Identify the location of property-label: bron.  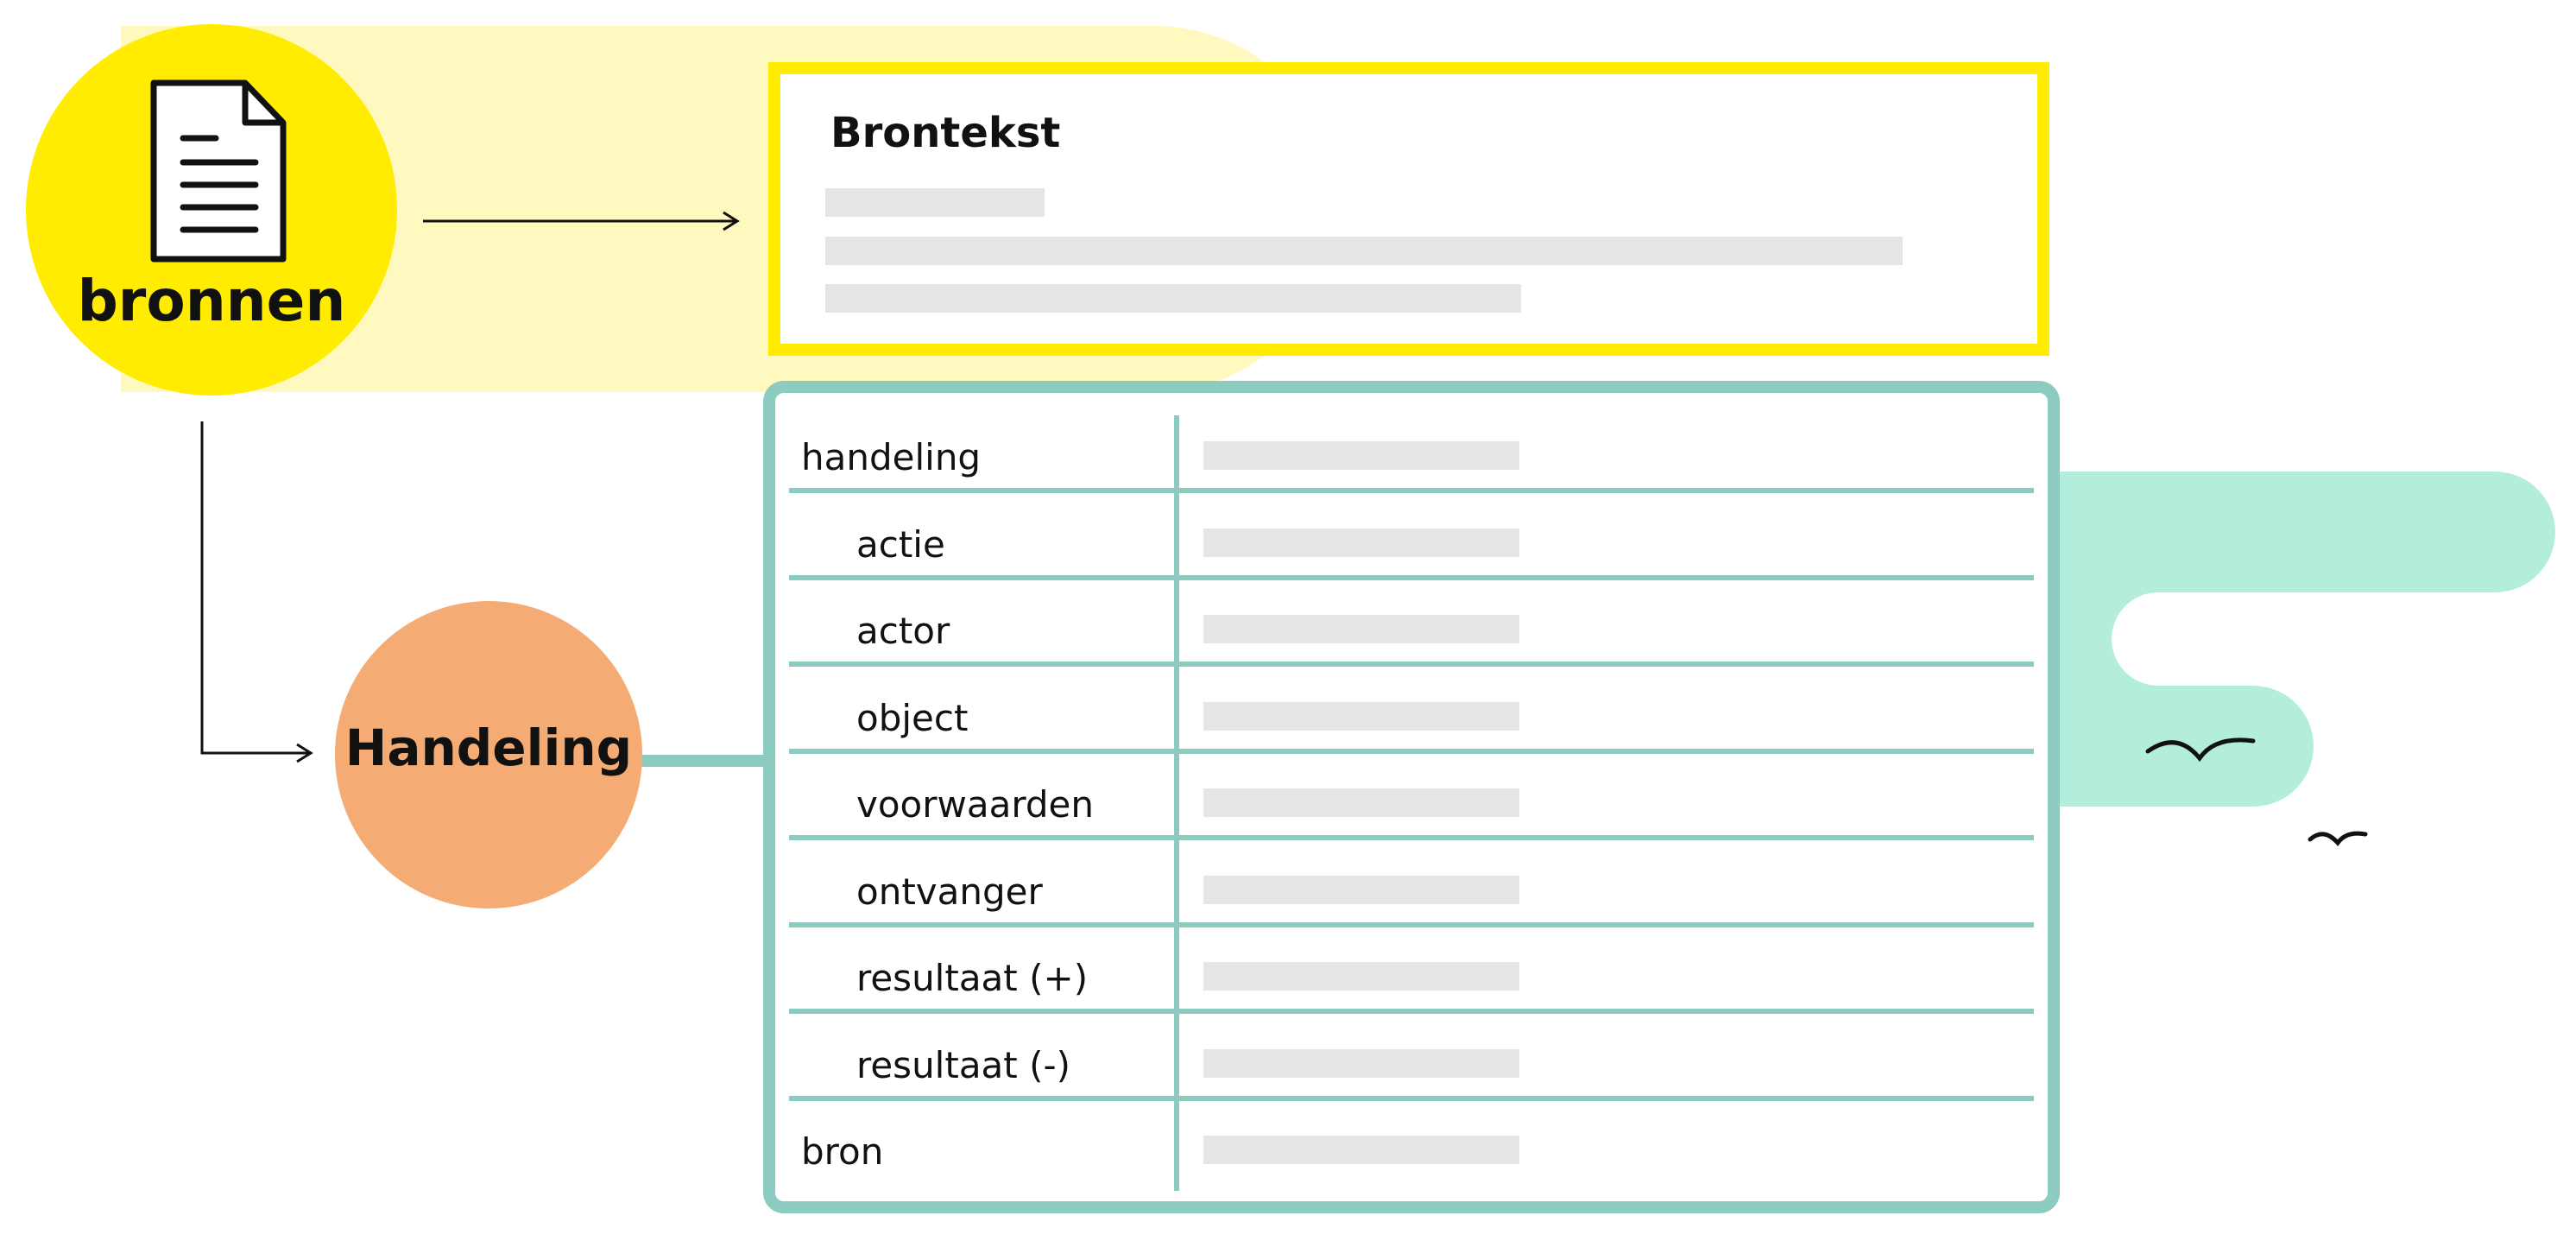
(842, 1151).